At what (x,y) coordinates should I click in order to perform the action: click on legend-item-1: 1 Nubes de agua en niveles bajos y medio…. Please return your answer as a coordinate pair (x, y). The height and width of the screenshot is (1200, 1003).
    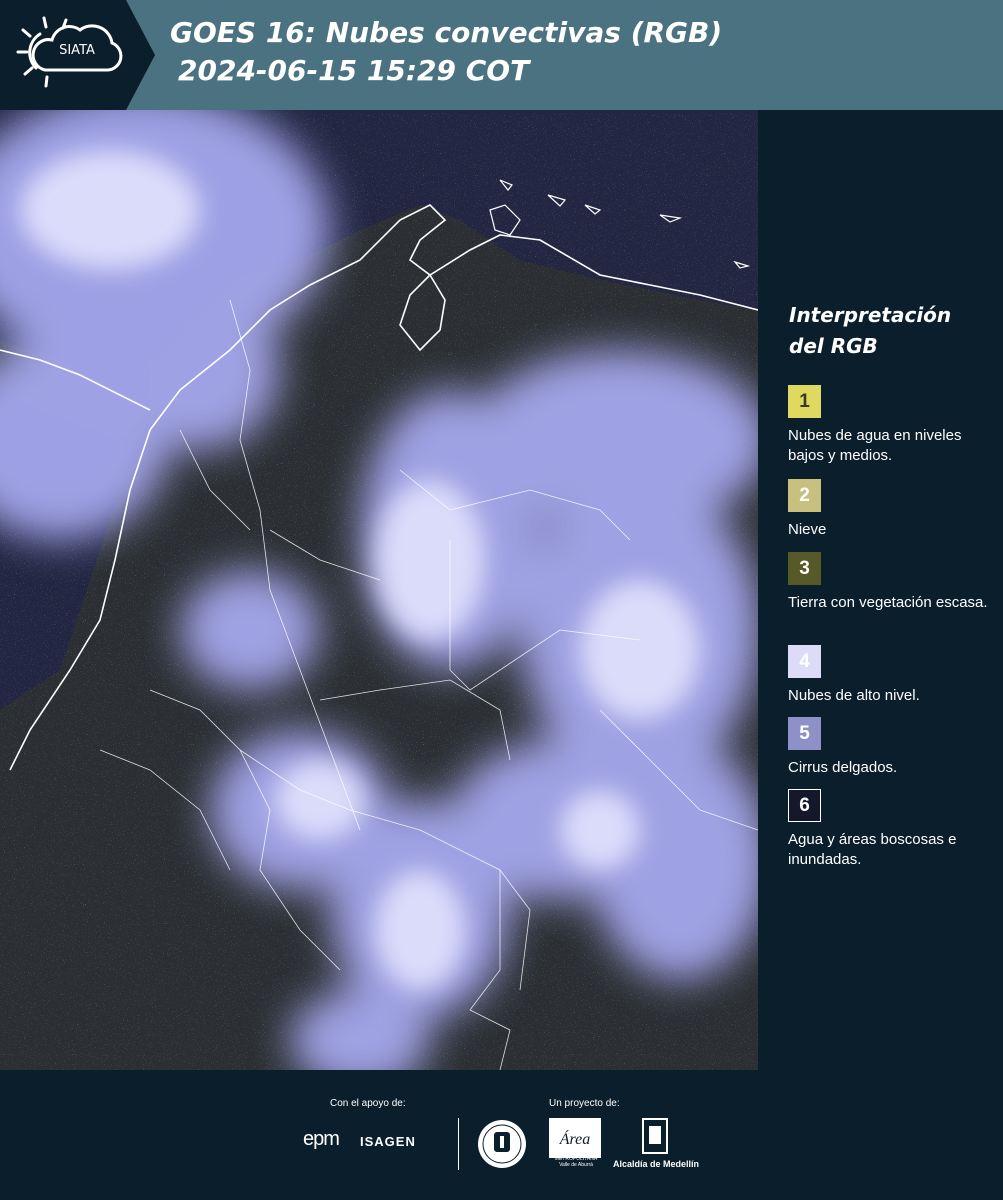
    Looking at the image, I should click on (893, 425).